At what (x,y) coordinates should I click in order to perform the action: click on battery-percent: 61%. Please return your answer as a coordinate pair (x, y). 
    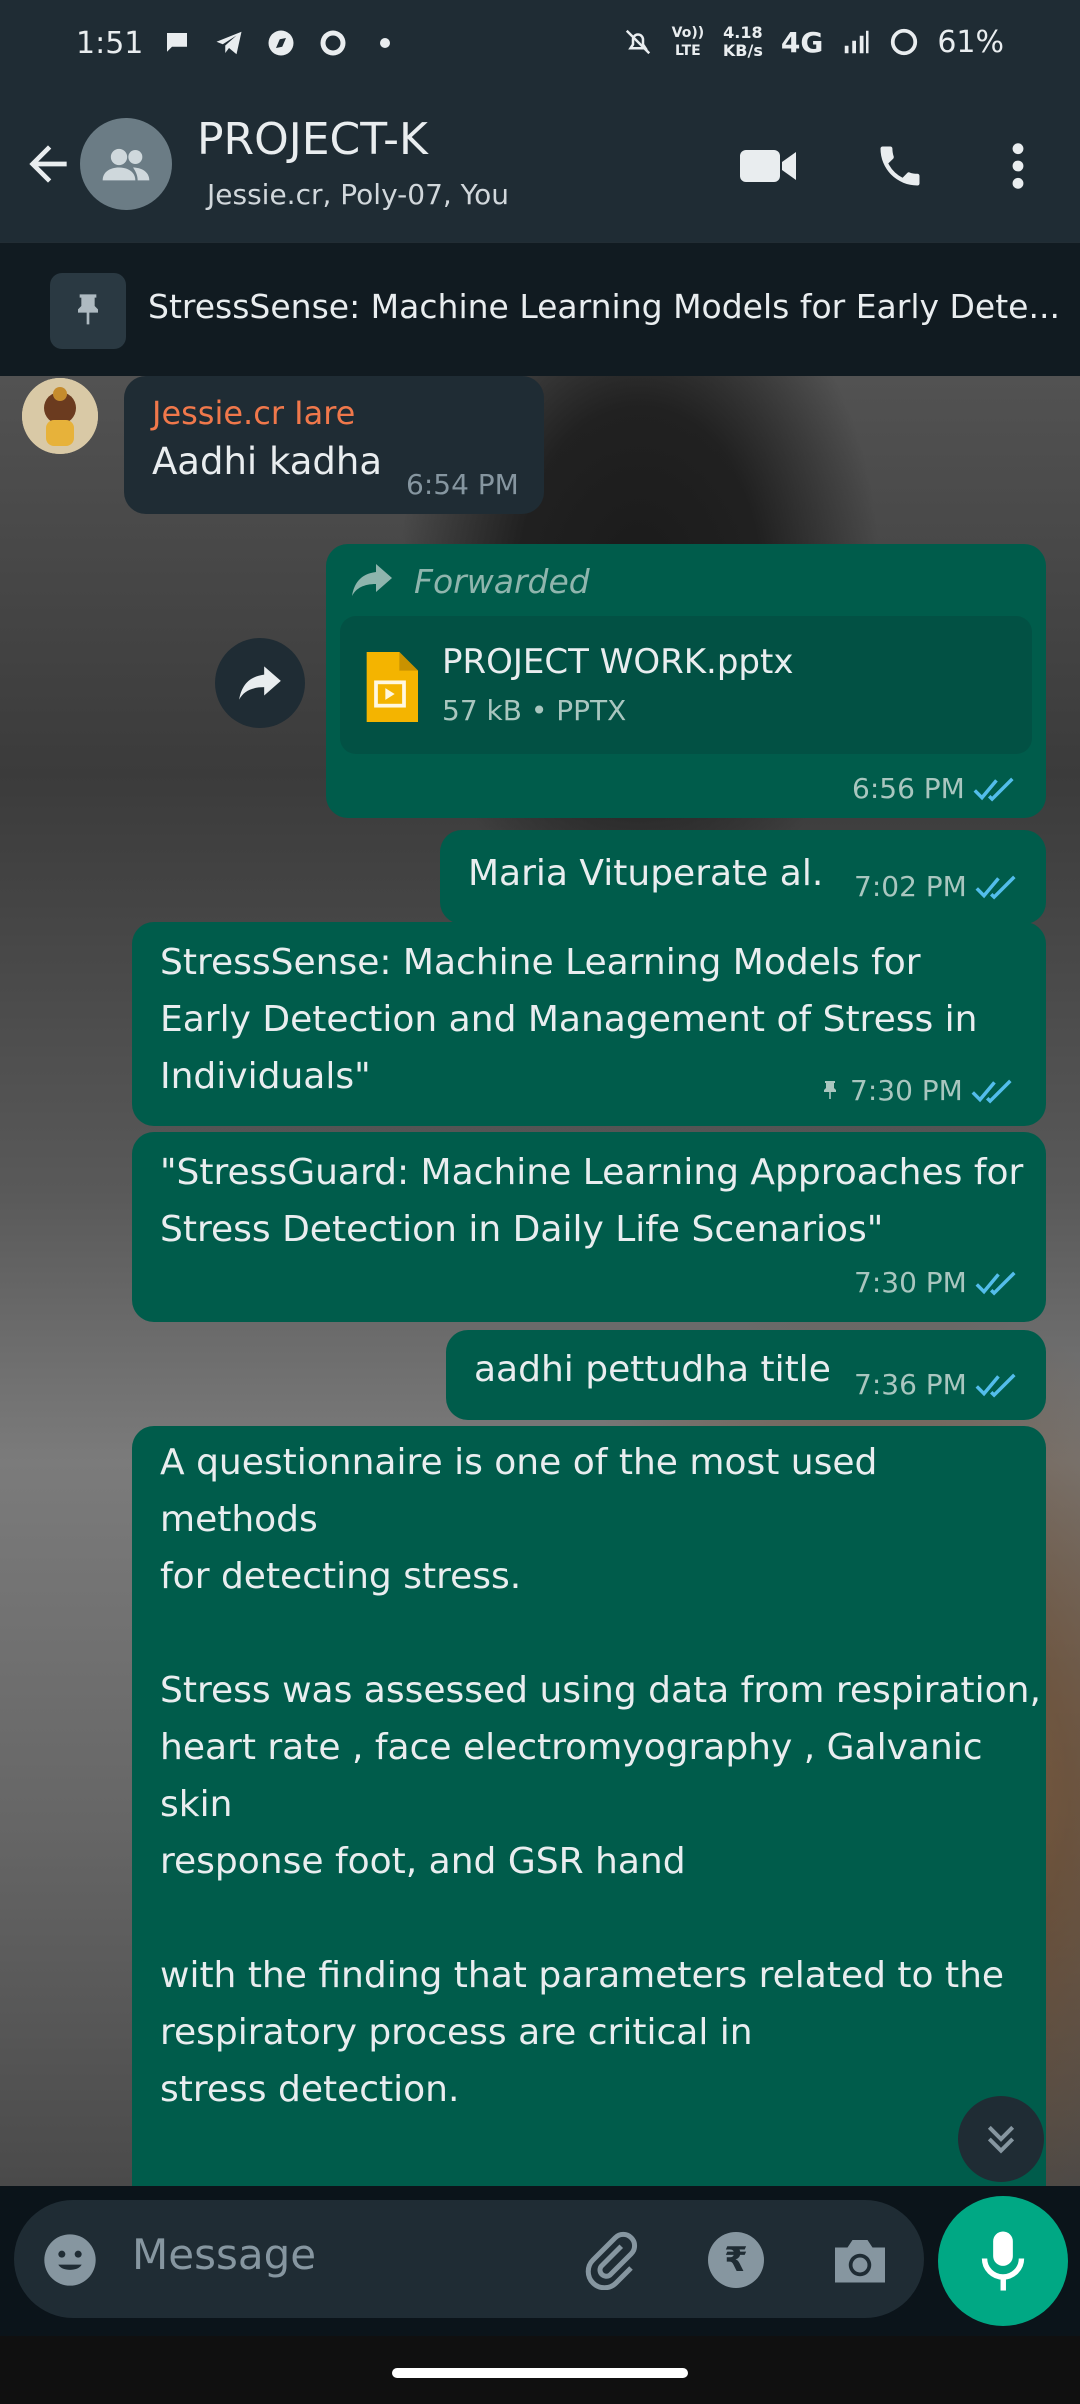
    Looking at the image, I should click on (970, 42).